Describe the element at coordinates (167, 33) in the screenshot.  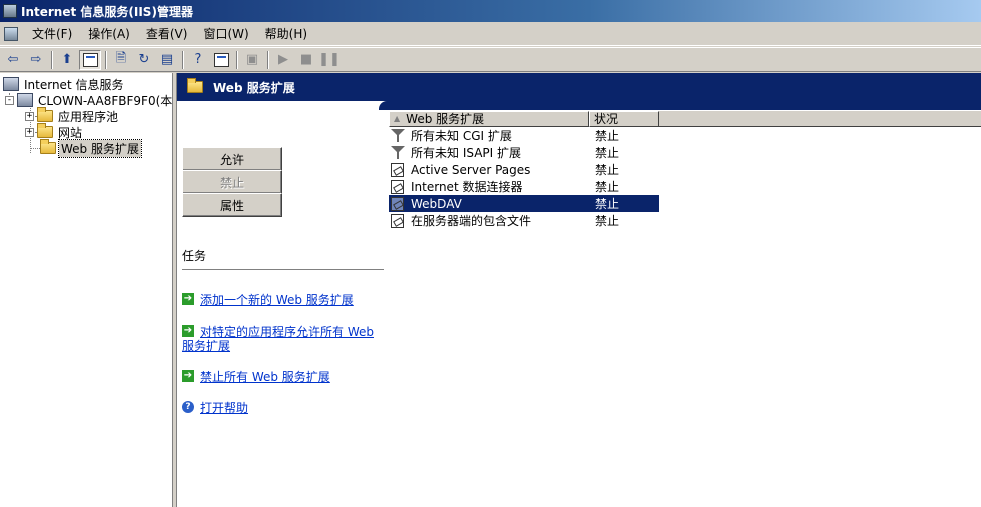
I see `menu-view: 查看(V)` at that location.